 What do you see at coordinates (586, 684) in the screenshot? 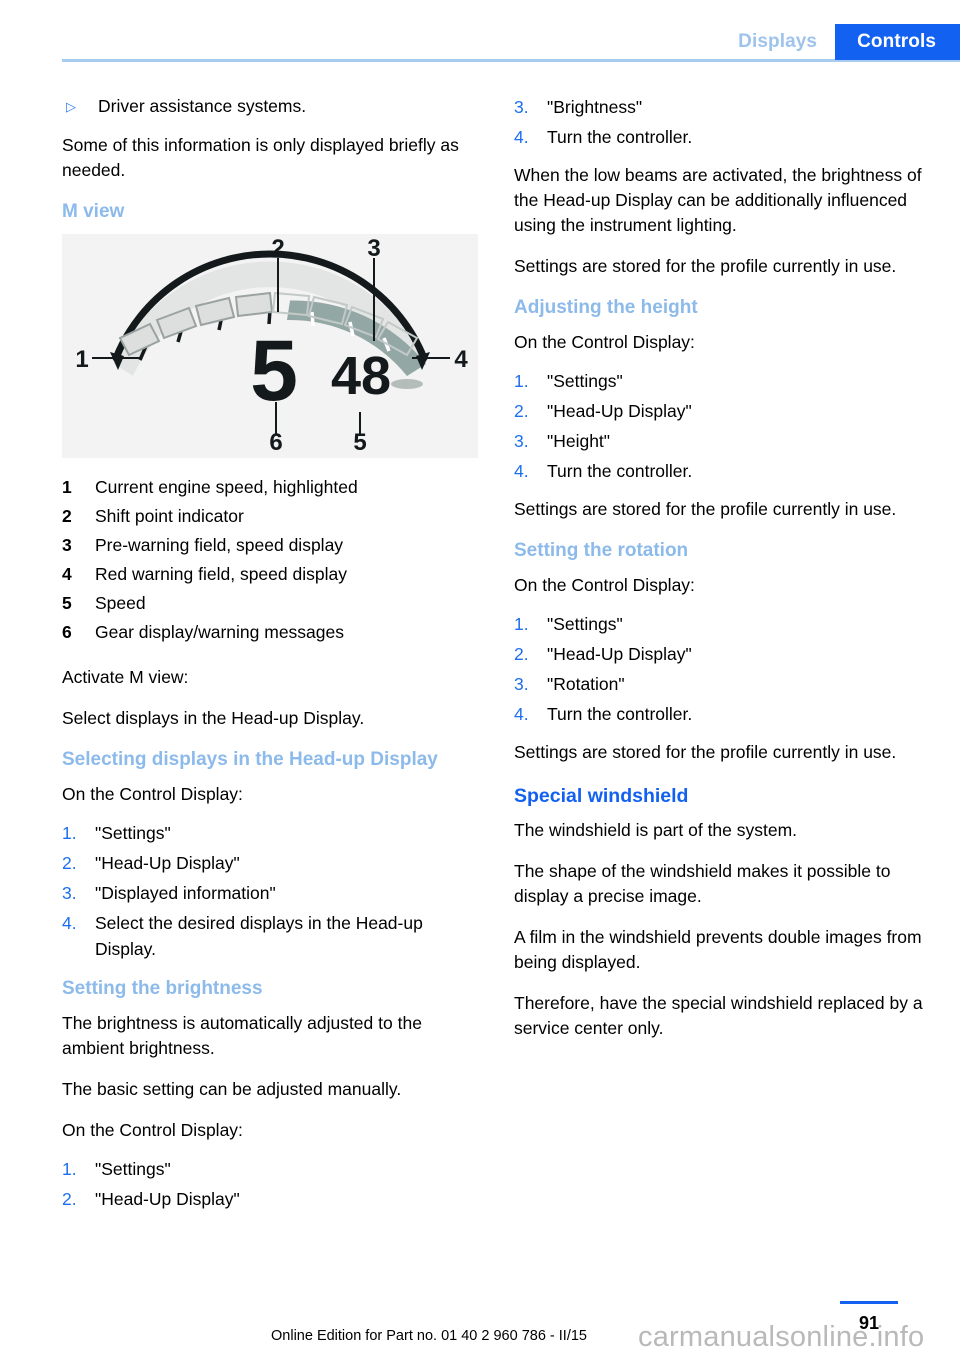
I see `step-label: "Rotation"` at bounding box center [586, 684].